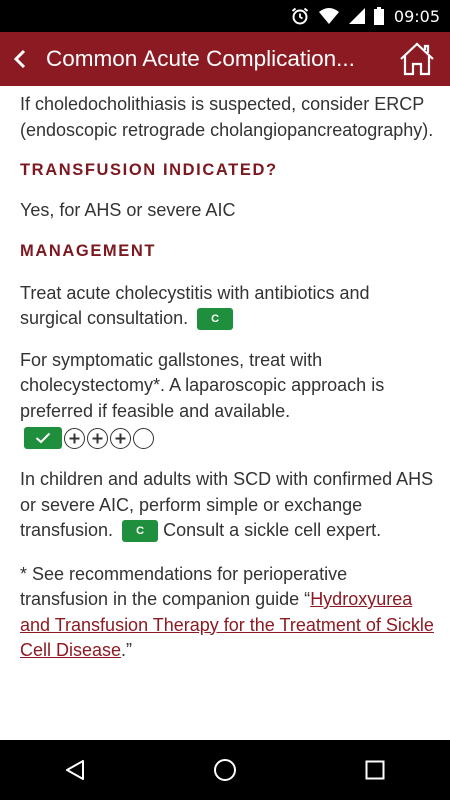  I want to click on home-button, so click(417, 59).